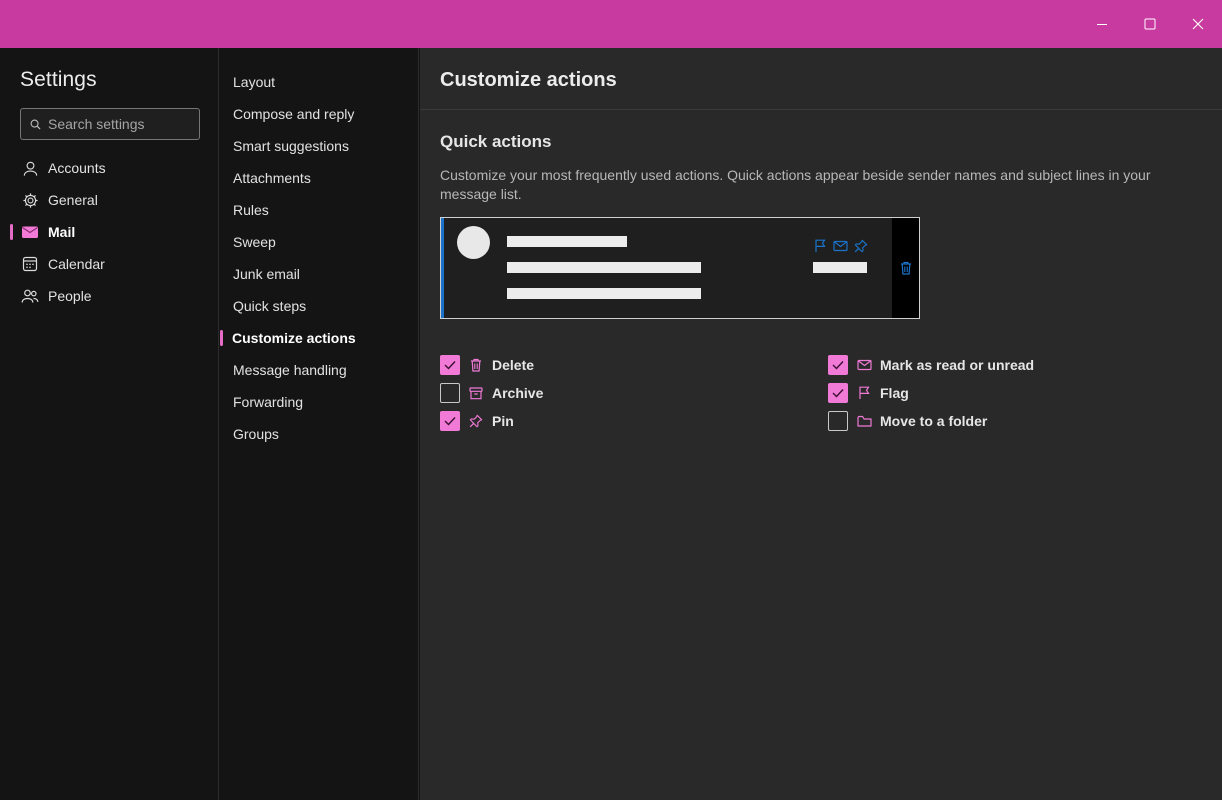 Image resolution: width=1222 pixels, height=800 pixels. Describe the element at coordinates (957, 365) in the screenshot. I see `action-label: Mark as read or unread` at that location.